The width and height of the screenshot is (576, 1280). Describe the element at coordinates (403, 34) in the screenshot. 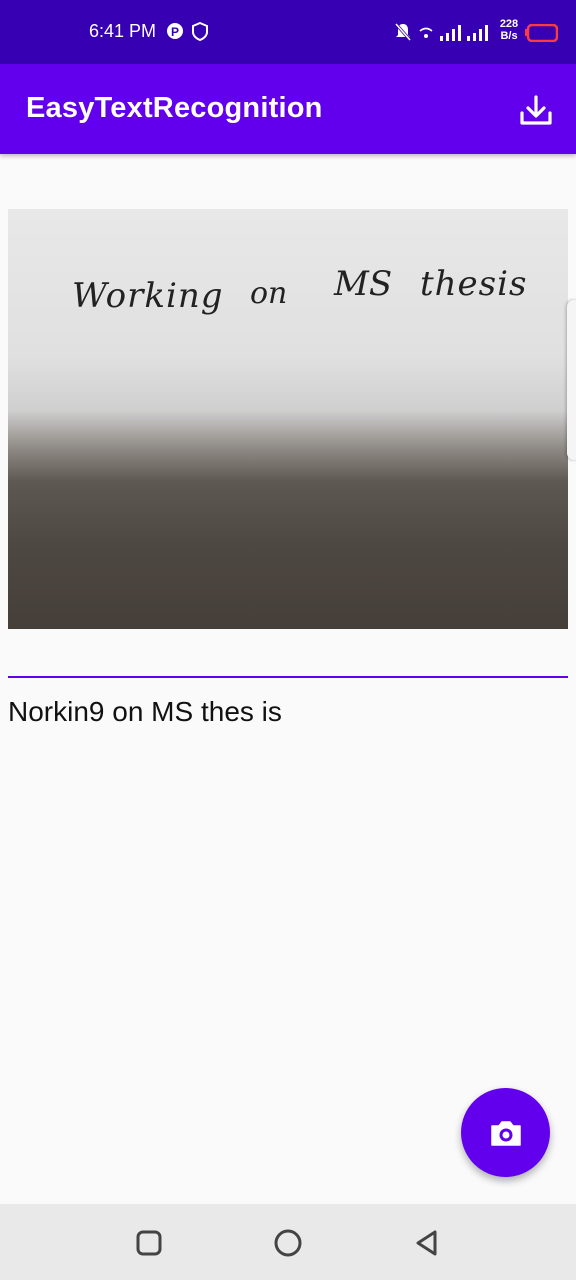

I see `bell-off-icon` at that location.